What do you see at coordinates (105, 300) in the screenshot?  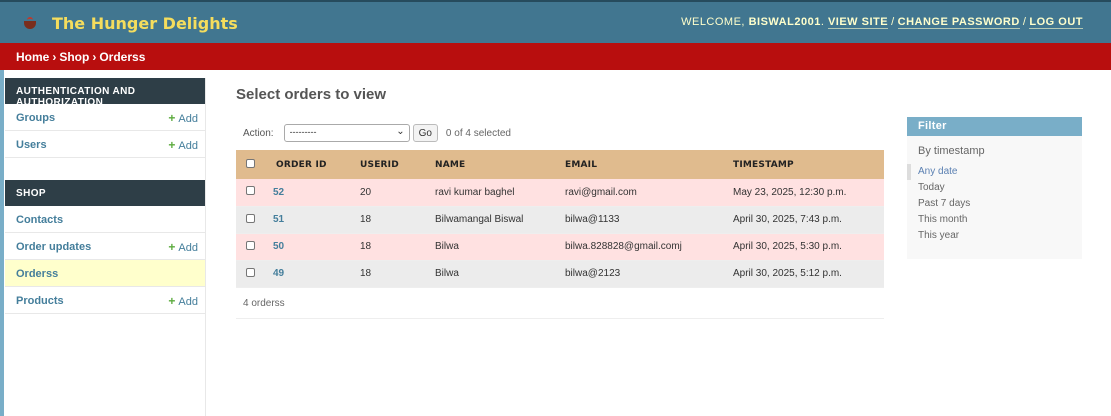 I see `sidebar-item-products: Products + Add` at bounding box center [105, 300].